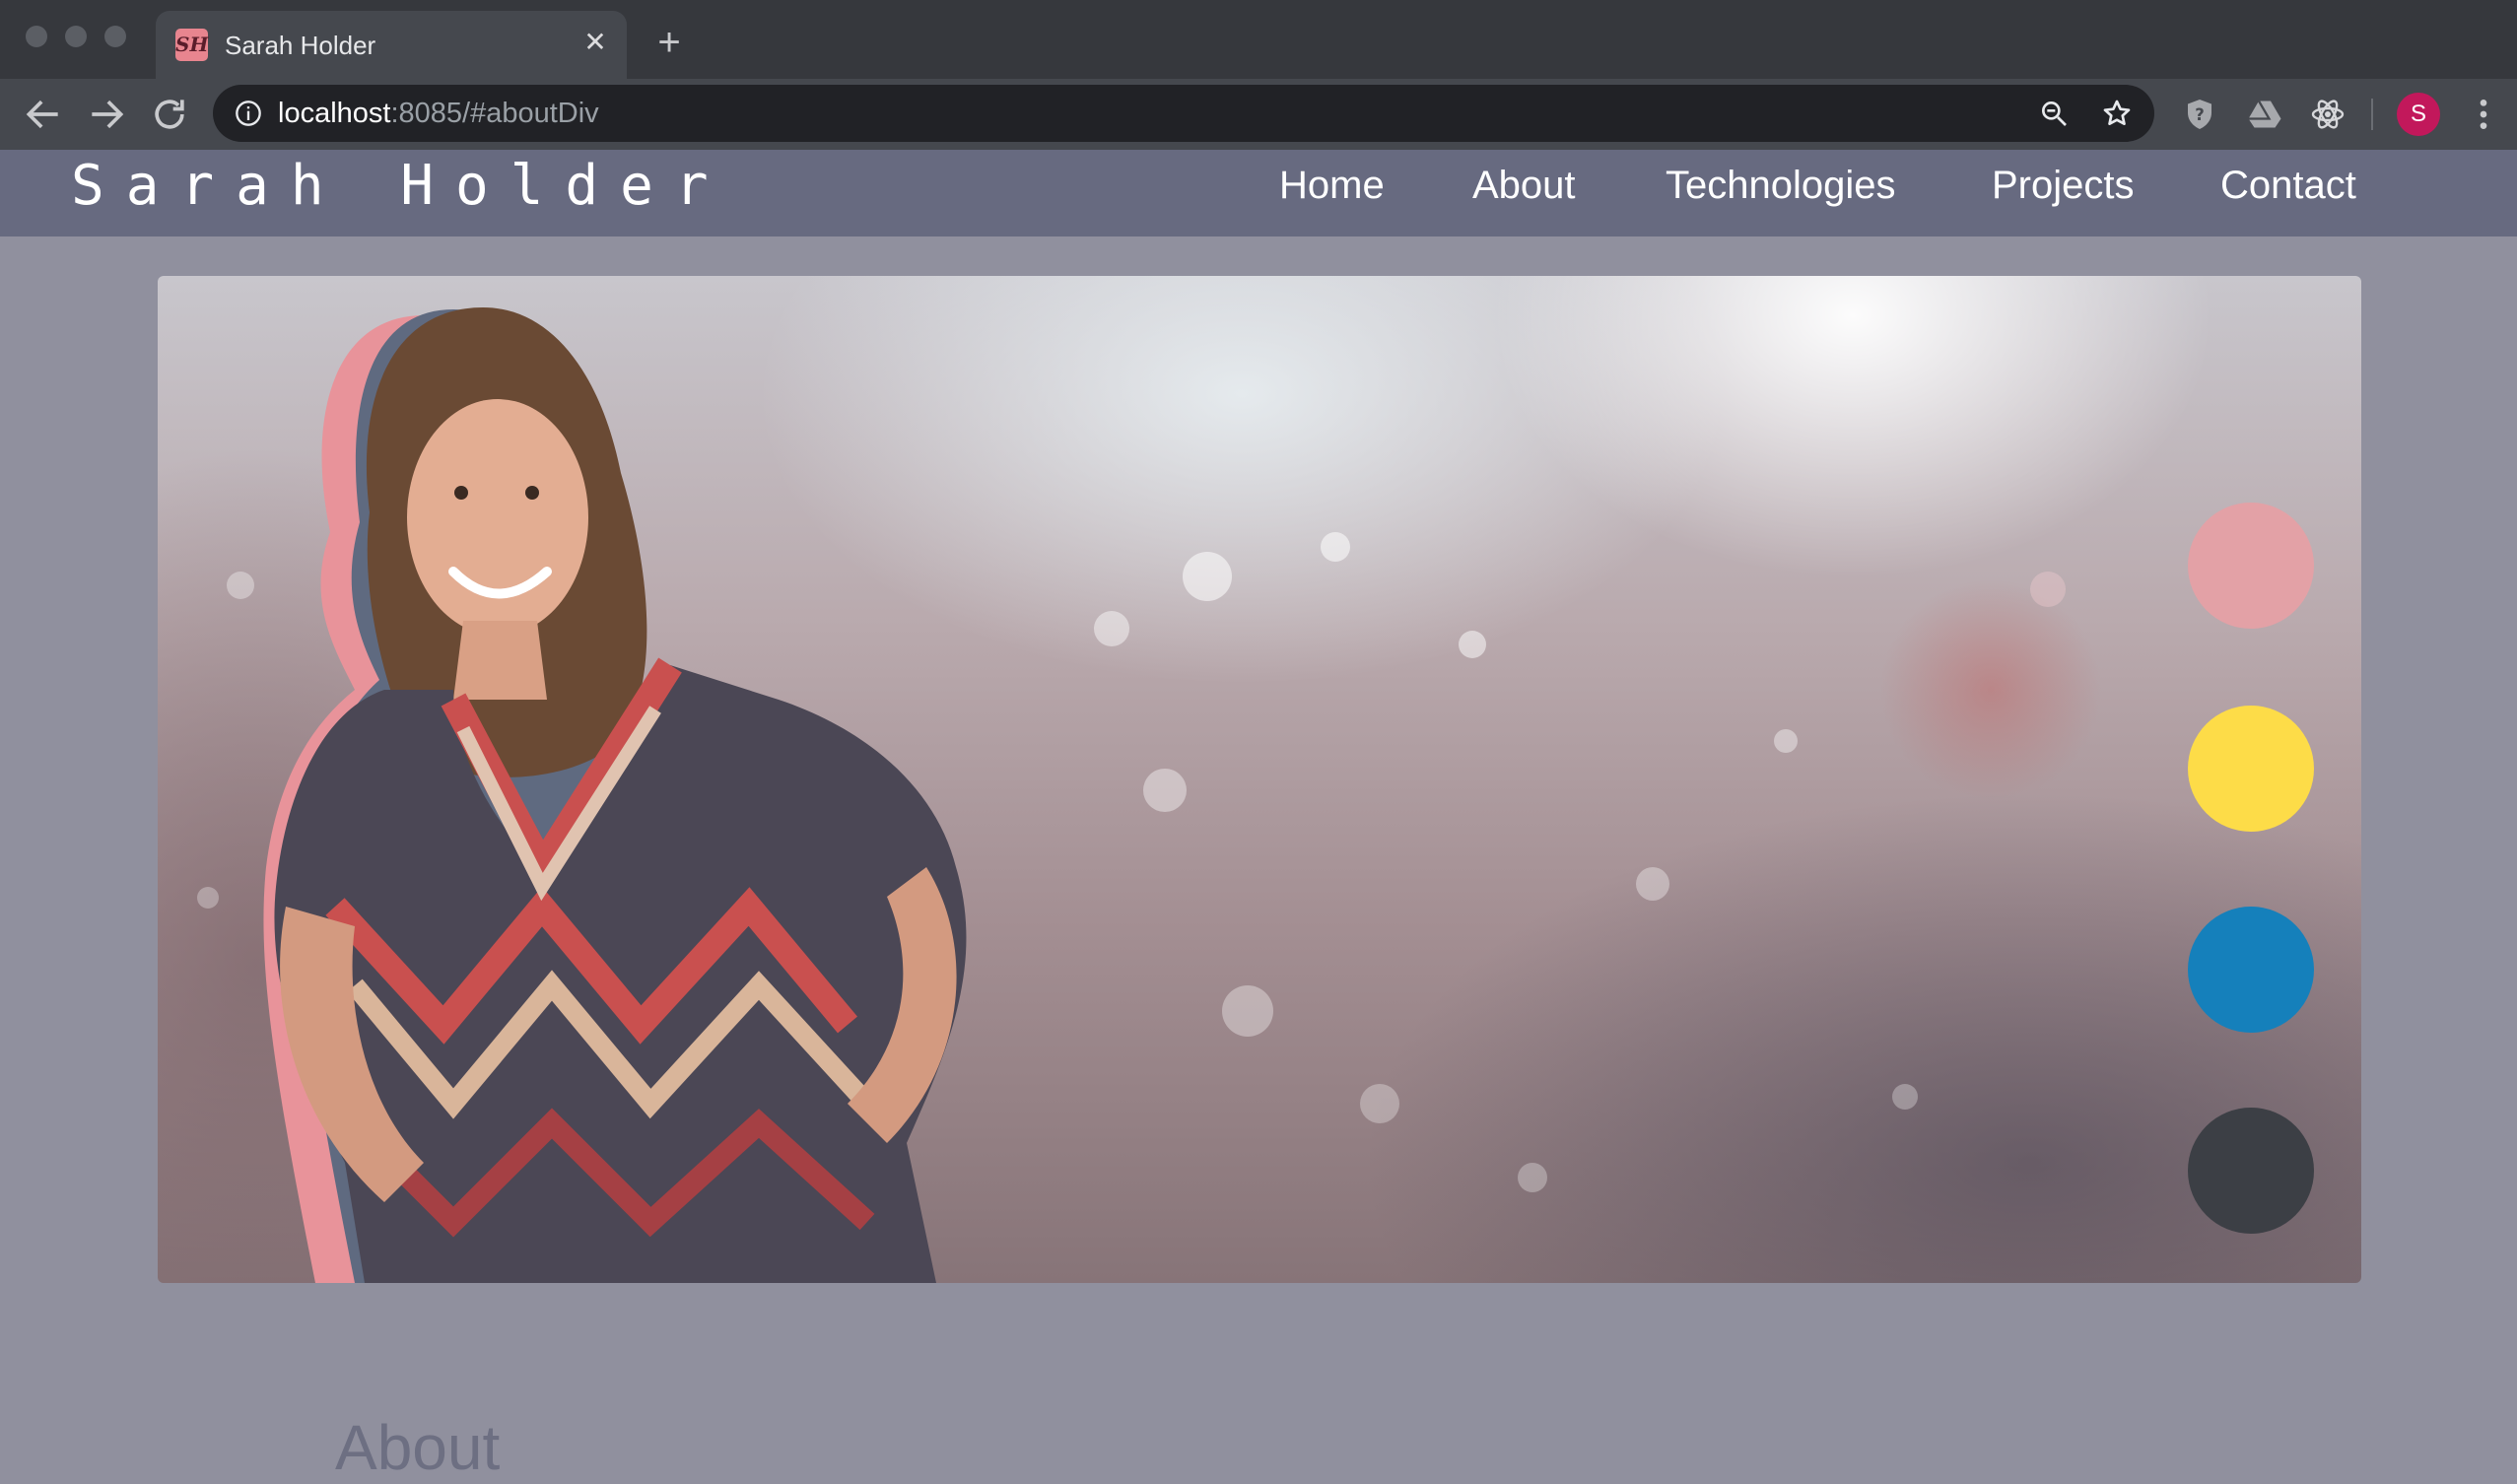 Image resolution: width=2517 pixels, height=1484 pixels. I want to click on color-swatch-charcoal, so click(2251, 1171).